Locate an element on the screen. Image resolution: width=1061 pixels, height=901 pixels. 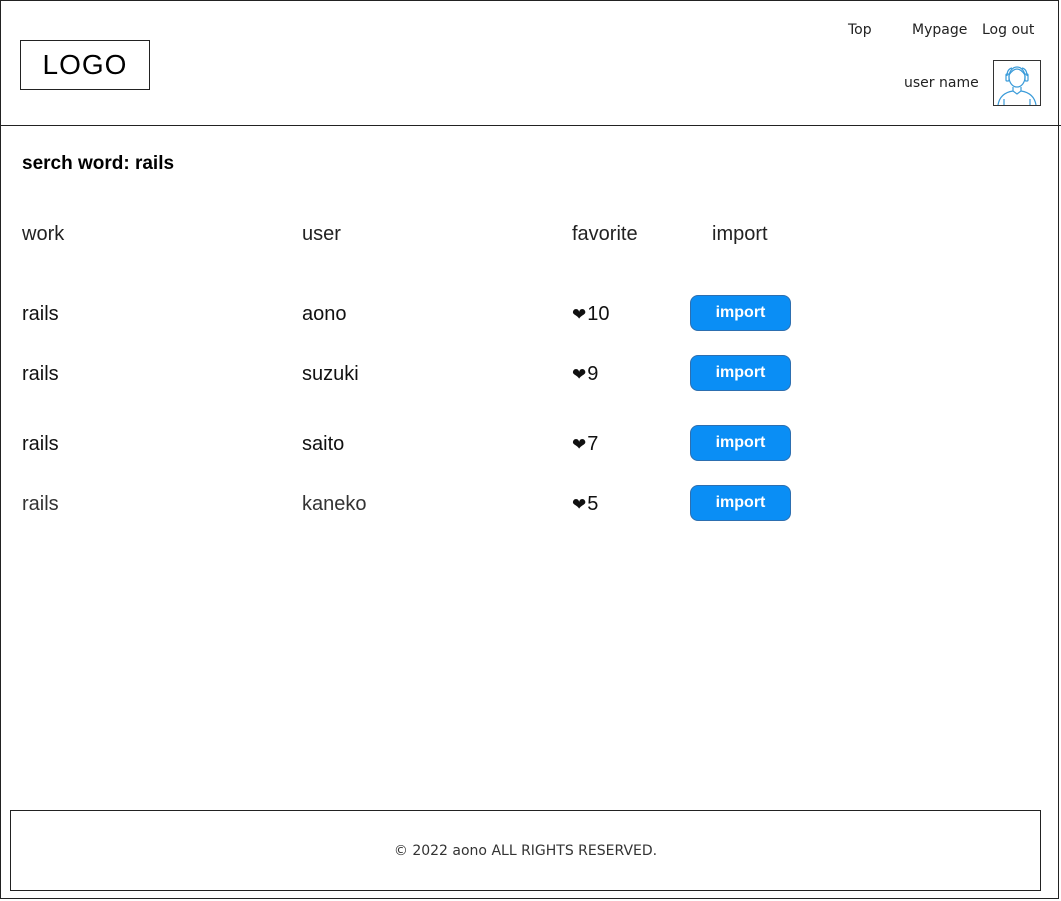
header-divider is located at coordinates (530, 125).